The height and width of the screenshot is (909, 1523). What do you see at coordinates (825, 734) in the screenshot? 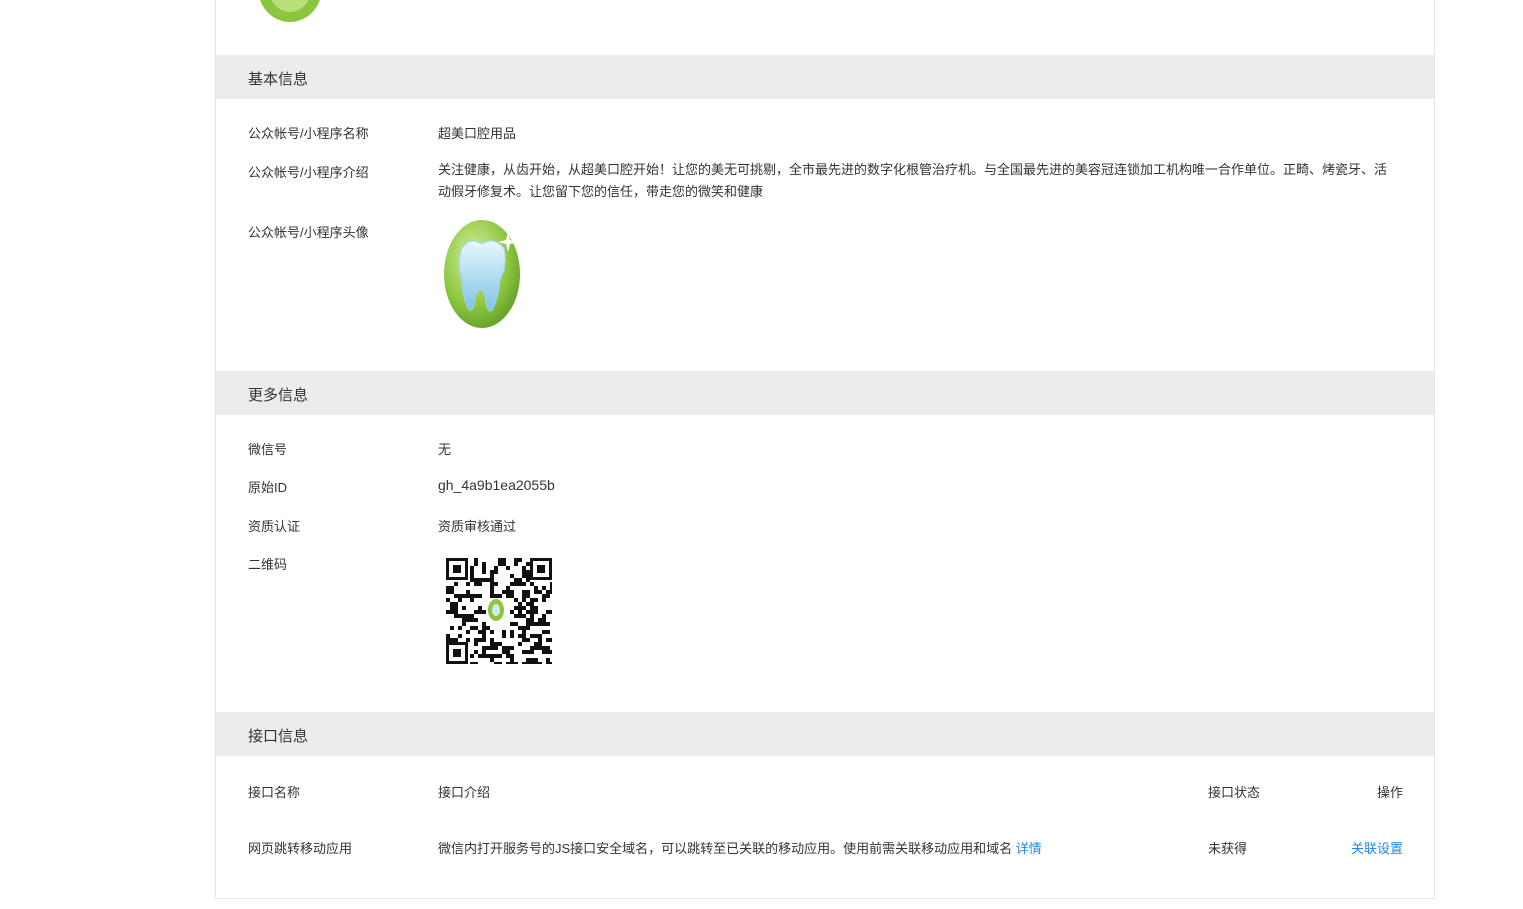
I see `api-info-header: 接口信息` at bounding box center [825, 734].